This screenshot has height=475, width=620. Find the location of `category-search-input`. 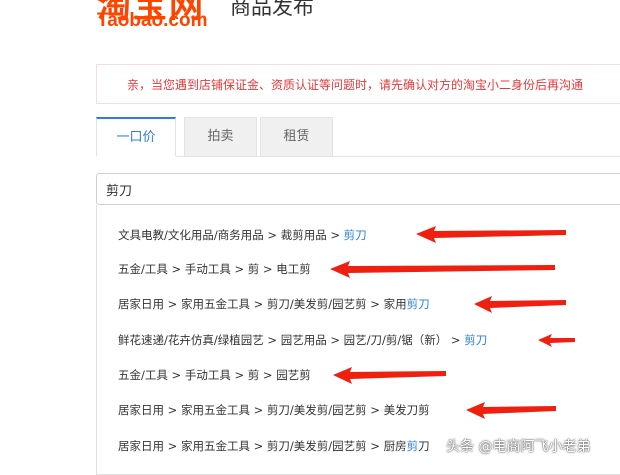

category-search-input is located at coordinates (358, 189).